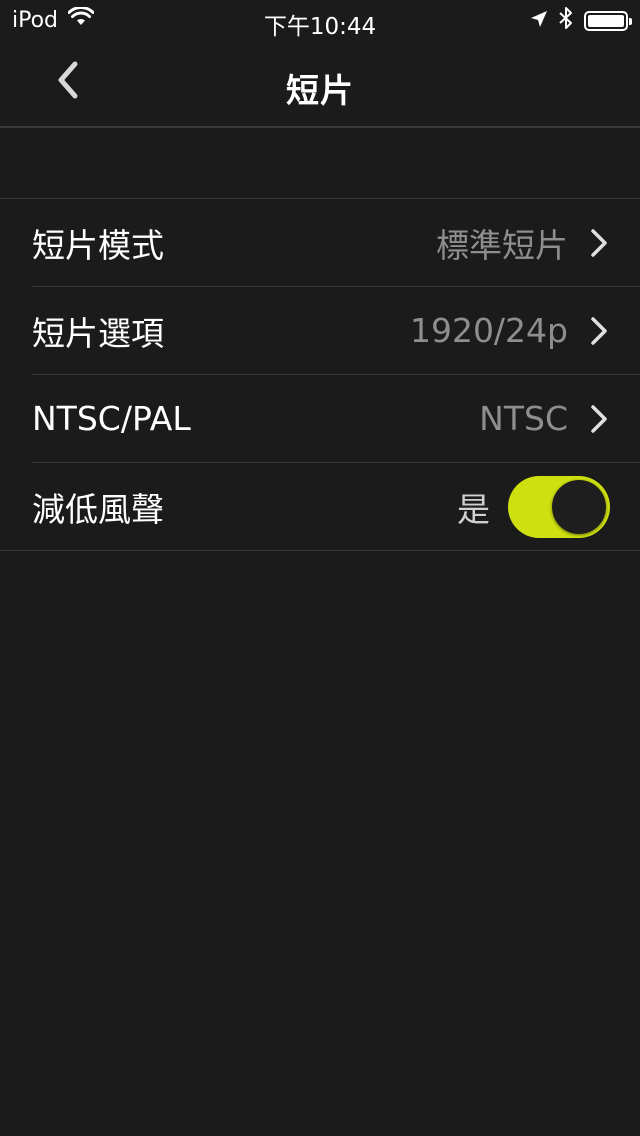  I want to click on toggle-state-label: 是, so click(473, 509).